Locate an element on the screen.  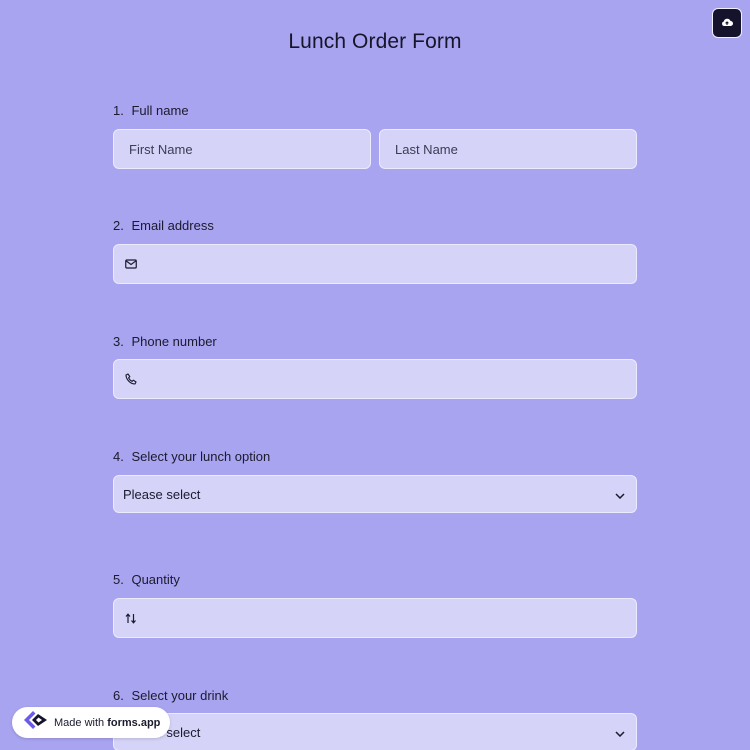
question-text: Select your lunch option is located at coordinates (201, 456).